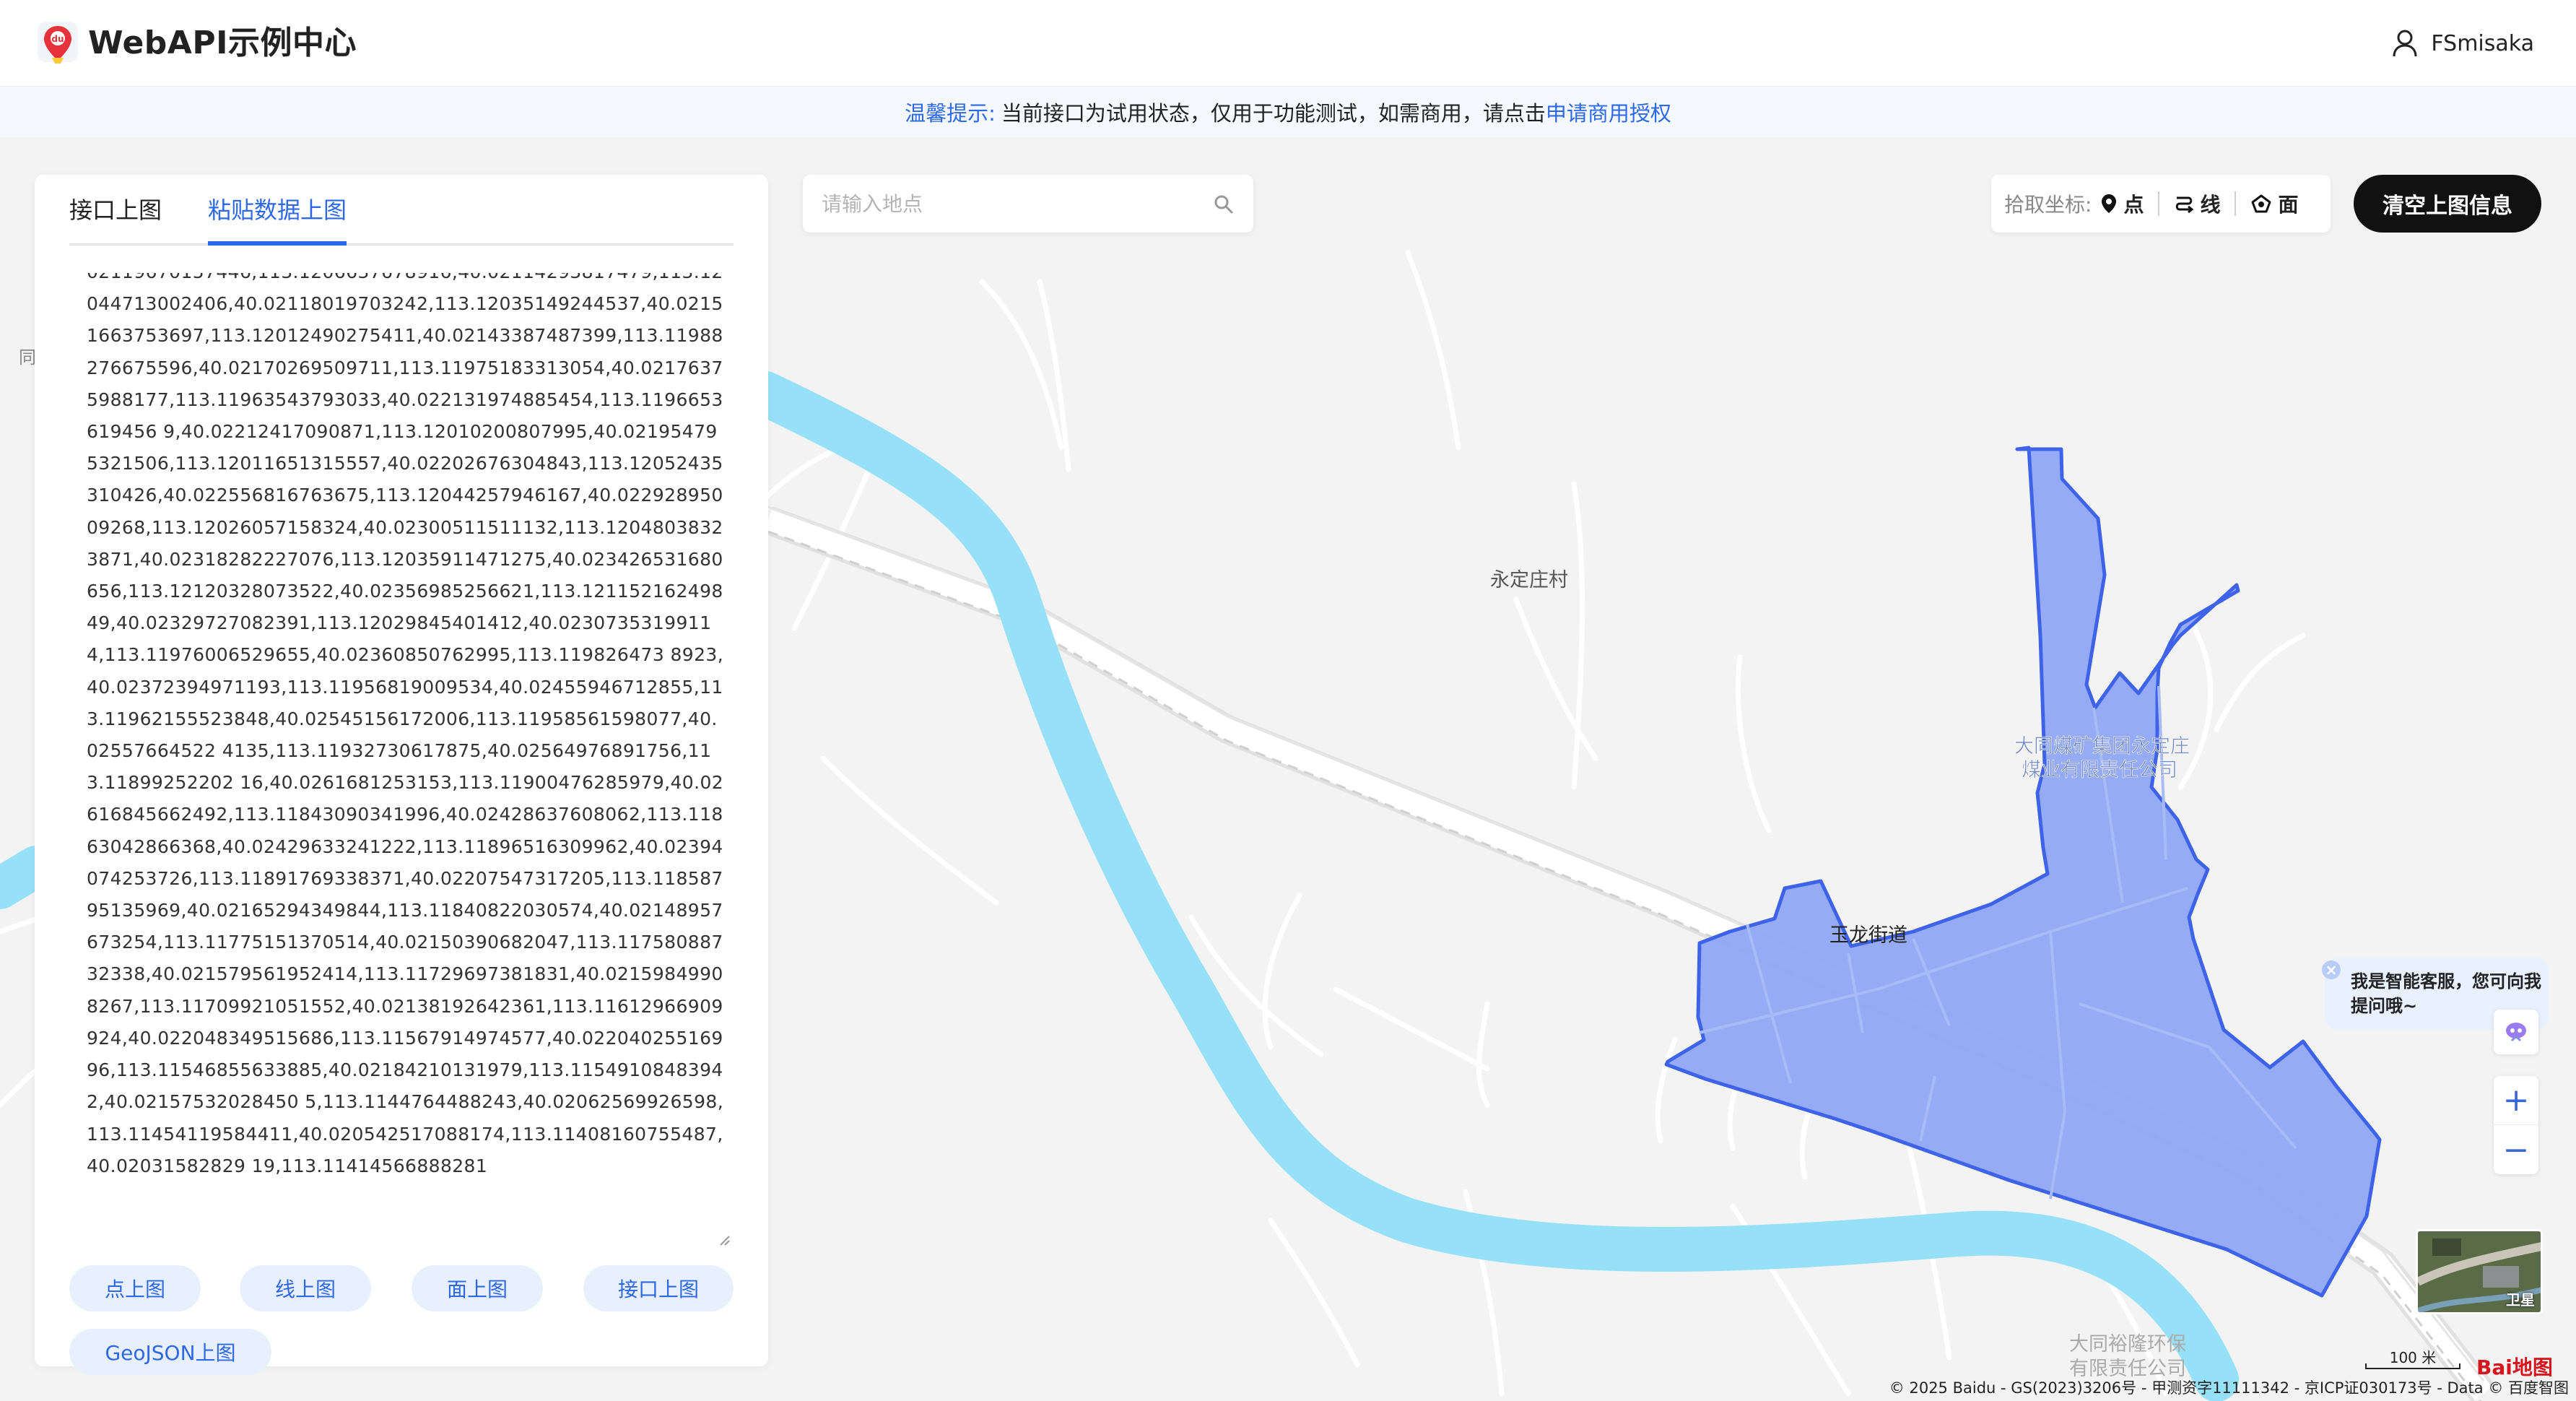 The height and width of the screenshot is (1401, 2576). What do you see at coordinates (1868, 935) in the screenshot?
I see `map-label-street: 玉龙街道` at bounding box center [1868, 935].